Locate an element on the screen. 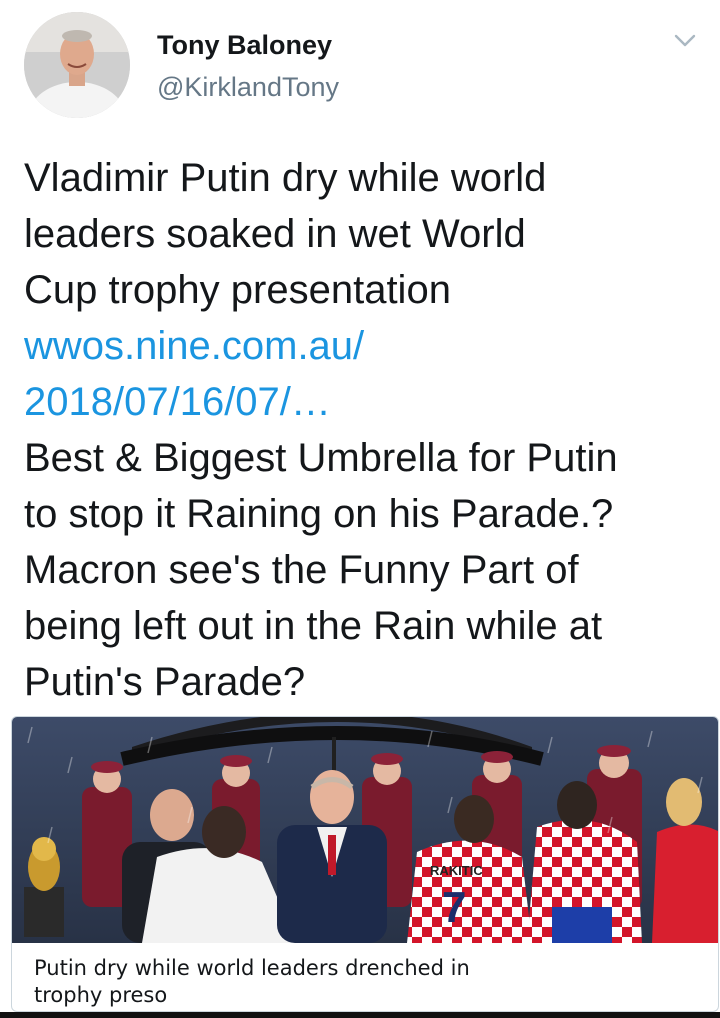 This screenshot has height=1018, width=720. jersey-number: 7 is located at coordinates (454, 907).